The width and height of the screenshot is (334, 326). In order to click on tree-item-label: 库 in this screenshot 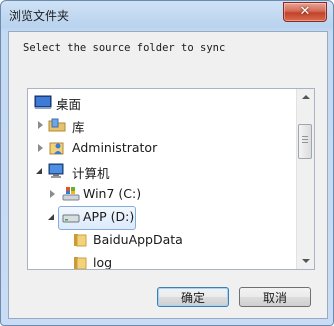, I will do `click(78, 127)`.